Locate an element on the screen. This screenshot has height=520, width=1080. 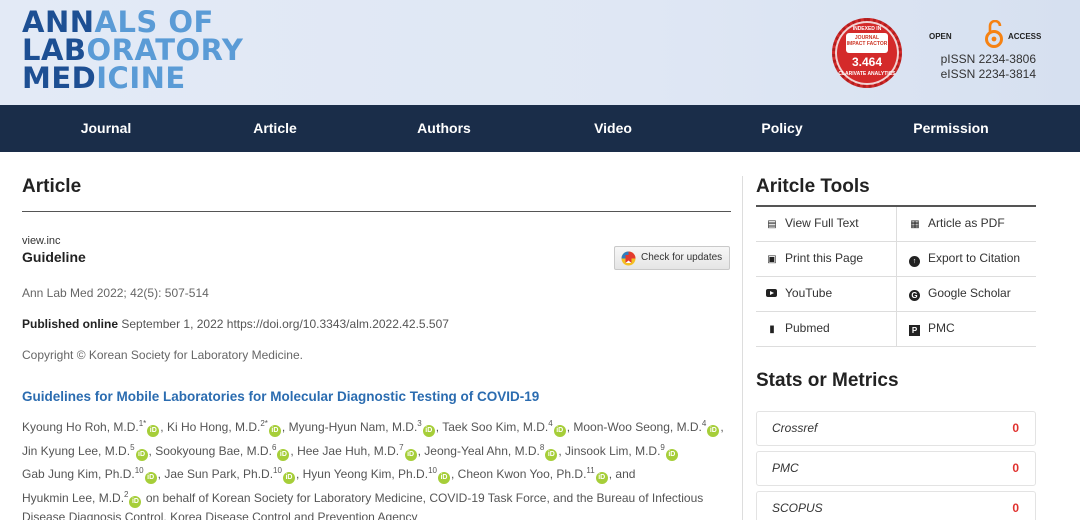
author-entry: Myung-Hyun Nam, M.D.3iD, is located at coordinates (364, 428).